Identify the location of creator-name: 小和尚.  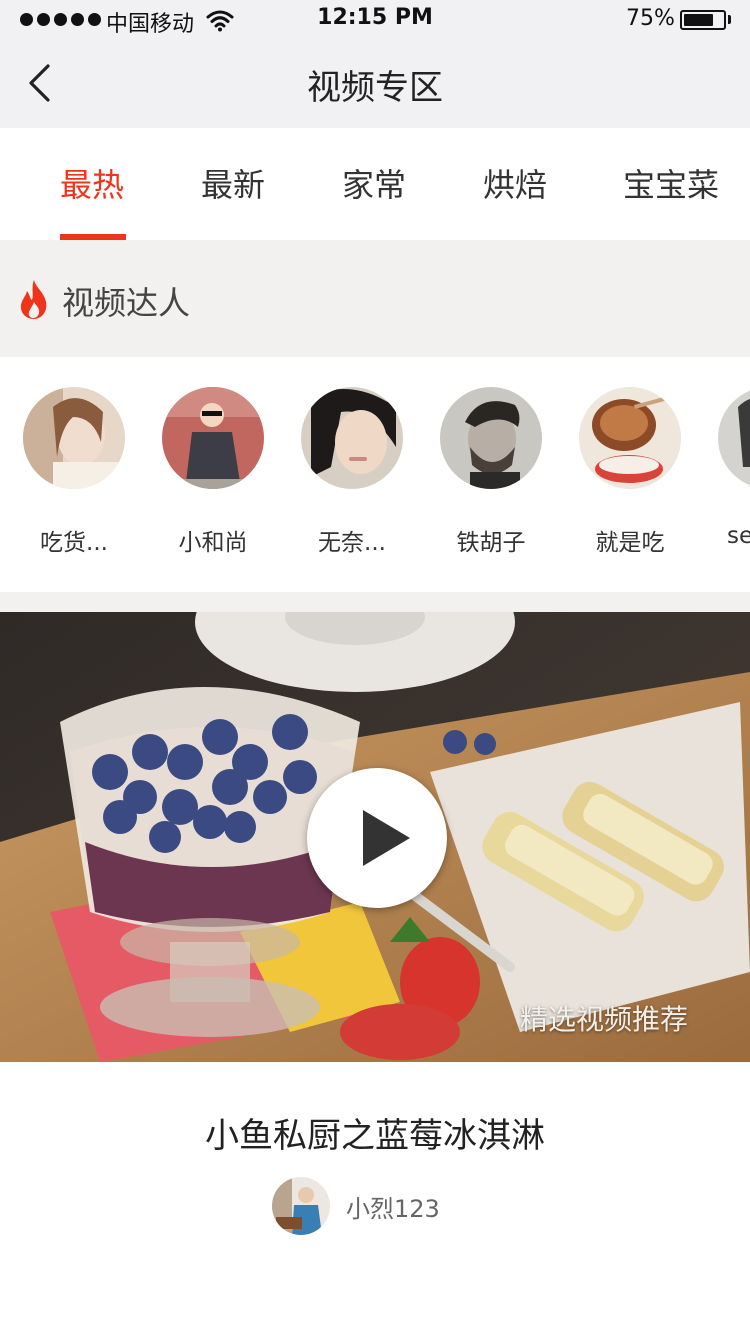
(213, 543).